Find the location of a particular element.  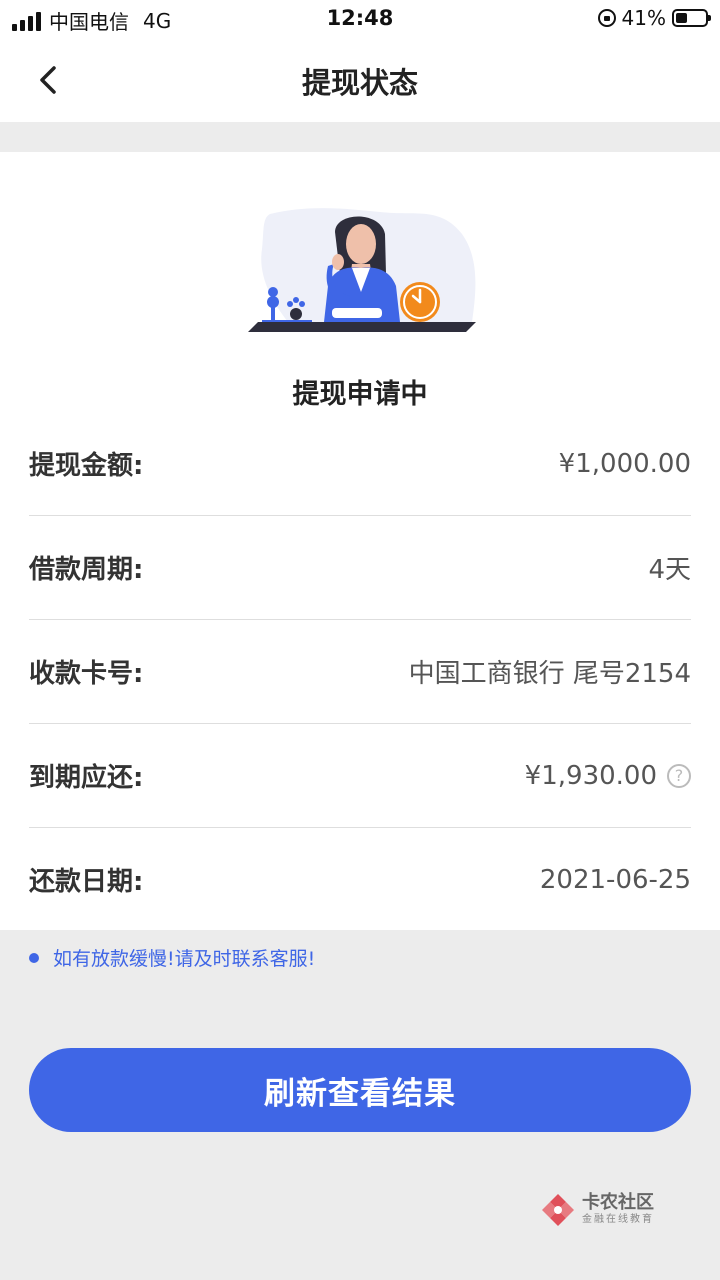

detail-row-due-date: 还款日期: 2021-06-25 is located at coordinates (360, 879).